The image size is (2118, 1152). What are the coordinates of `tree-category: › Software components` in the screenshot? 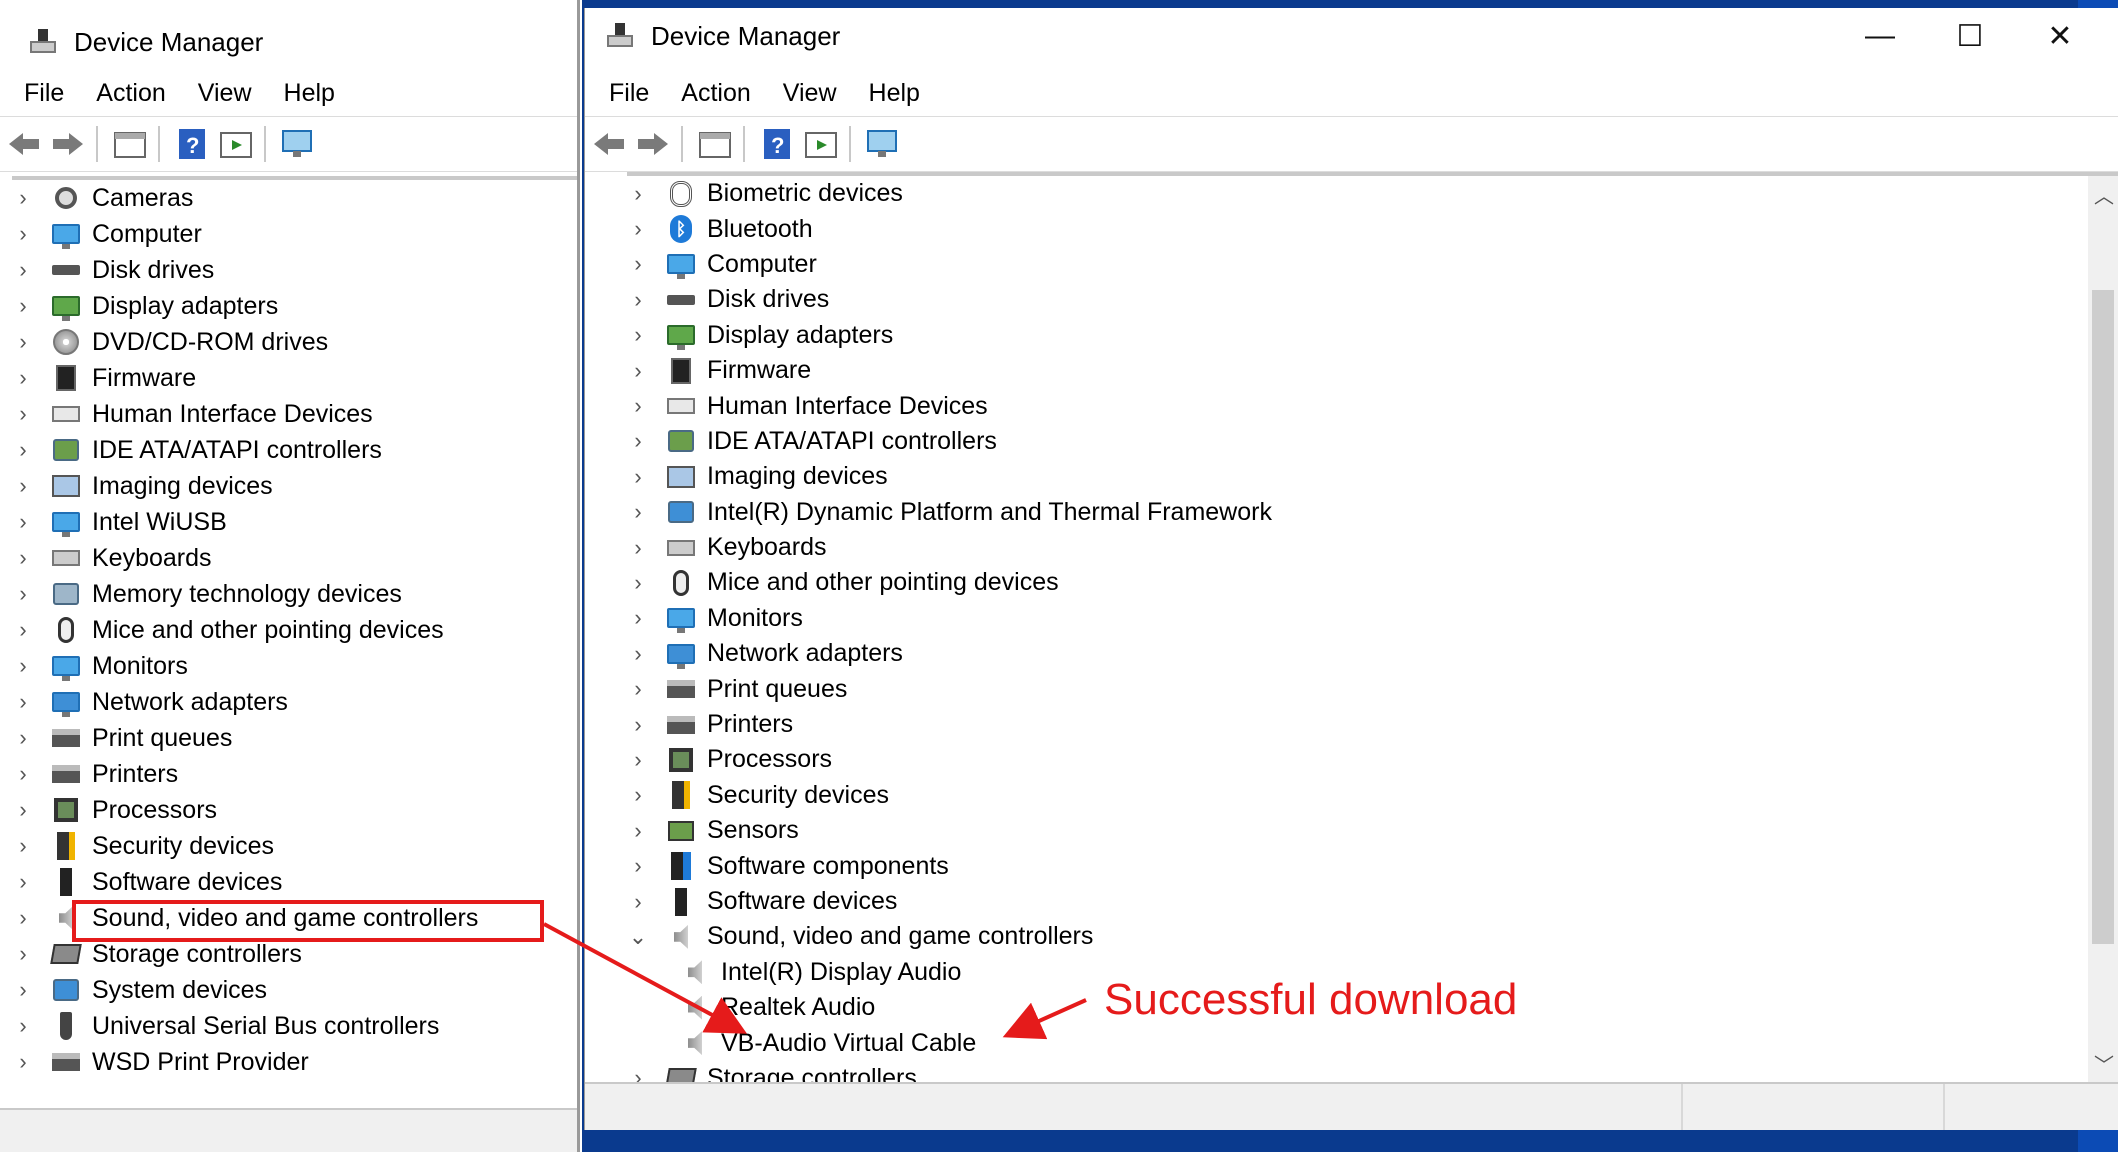 It's located at (1372, 865).